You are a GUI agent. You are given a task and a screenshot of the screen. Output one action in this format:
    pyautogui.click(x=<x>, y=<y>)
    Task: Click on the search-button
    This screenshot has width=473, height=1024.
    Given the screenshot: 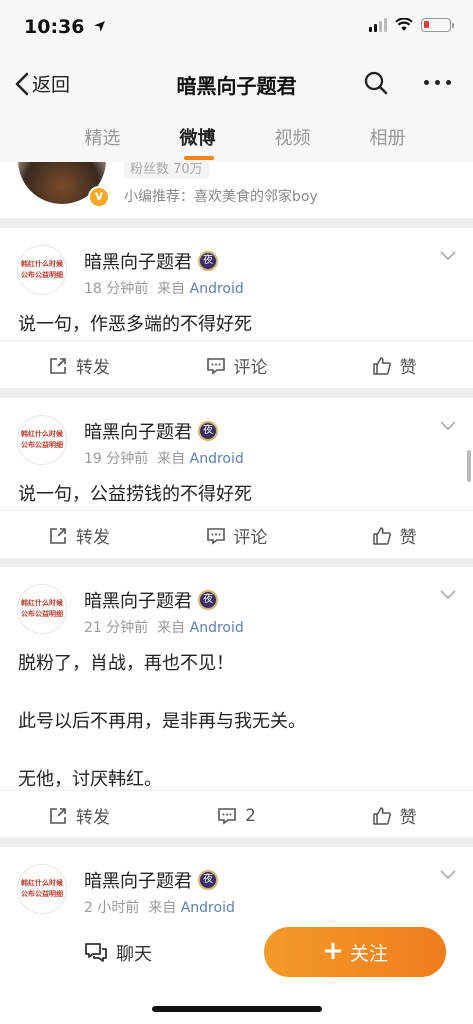 What is the action you would take?
    pyautogui.click(x=376, y=85)
    